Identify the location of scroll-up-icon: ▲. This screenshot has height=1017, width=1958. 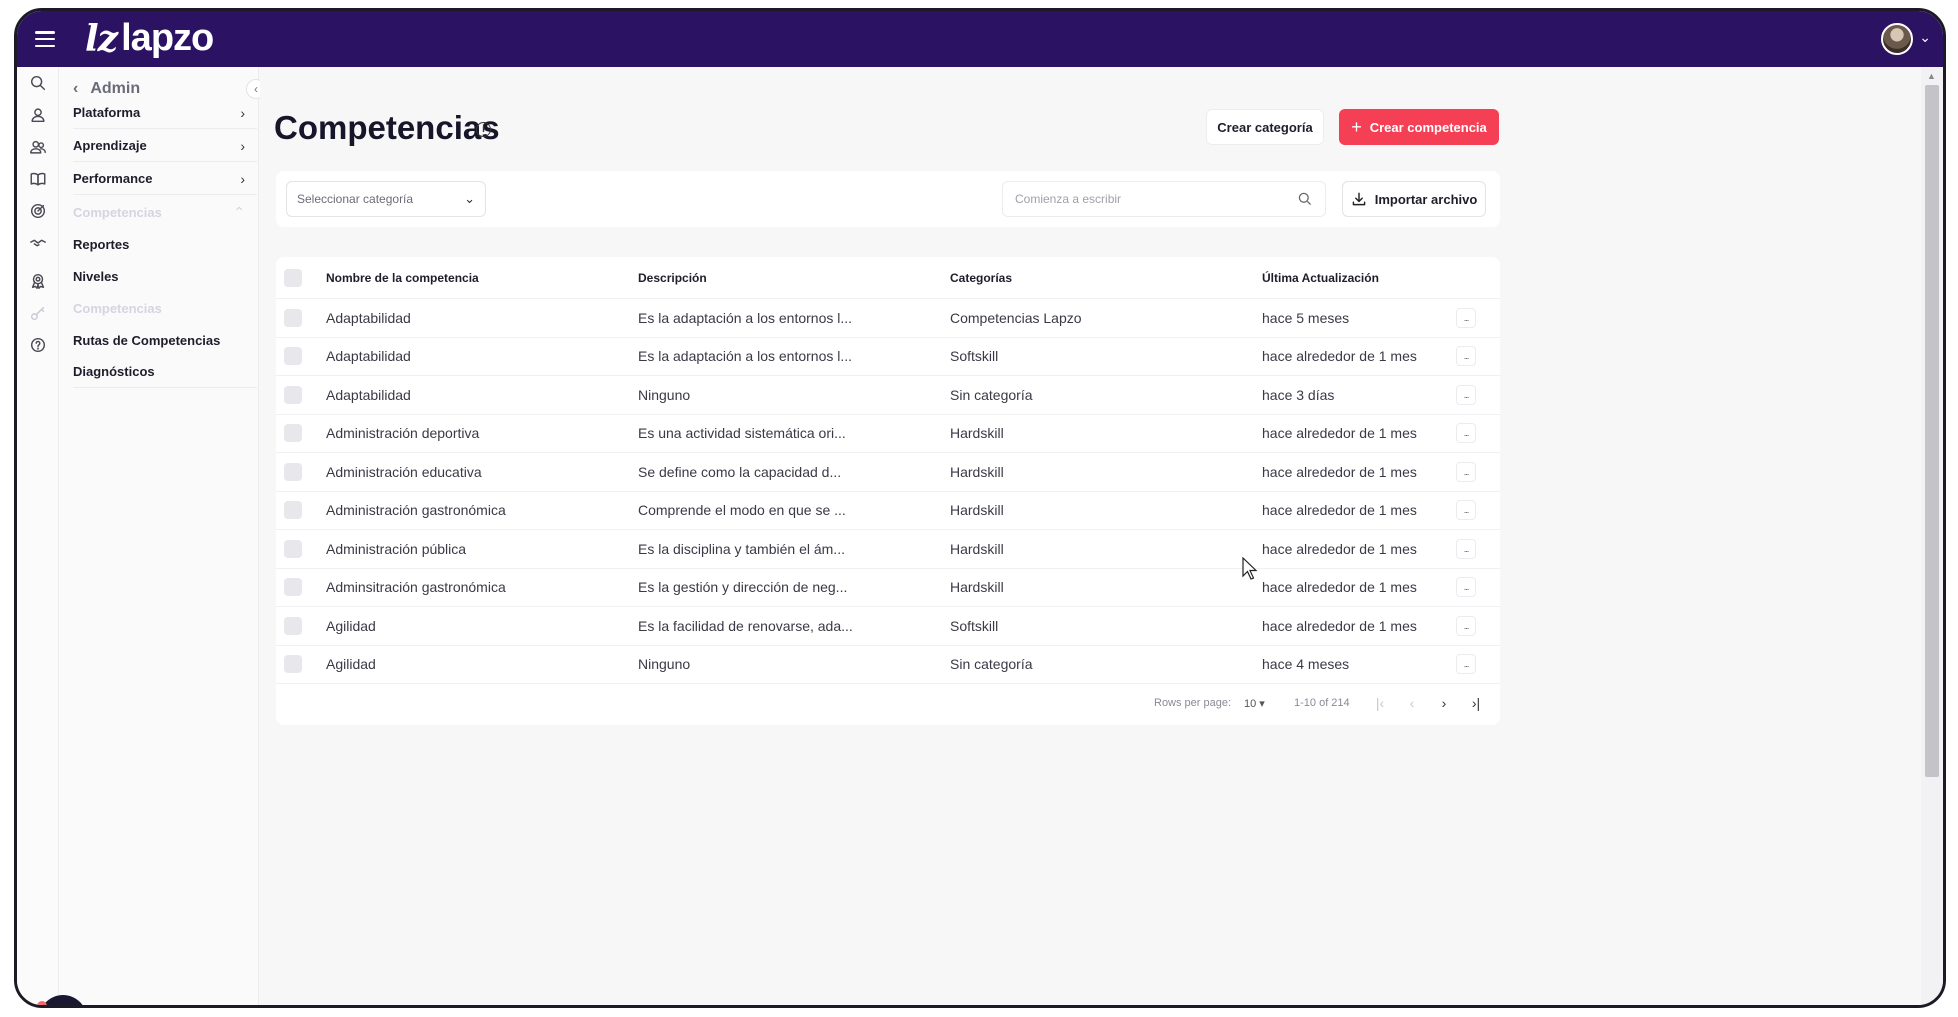
(1931, 76).